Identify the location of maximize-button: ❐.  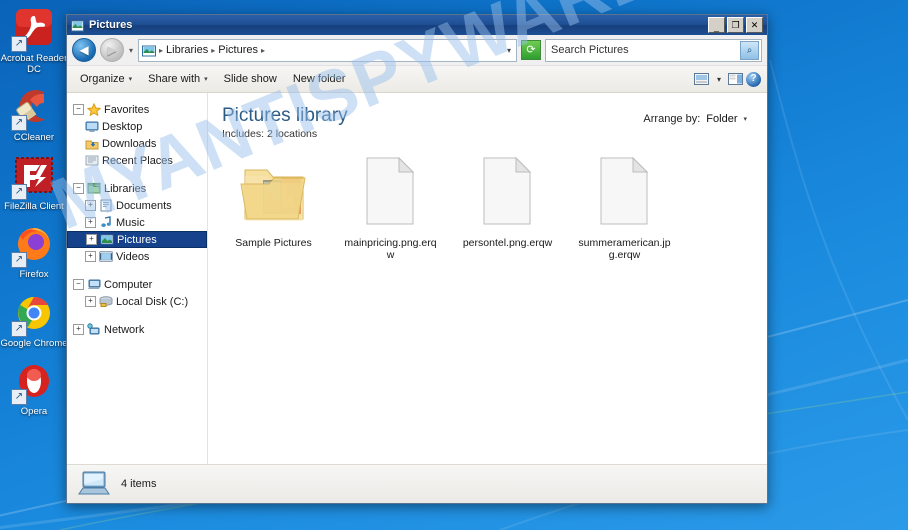
(735, 25).